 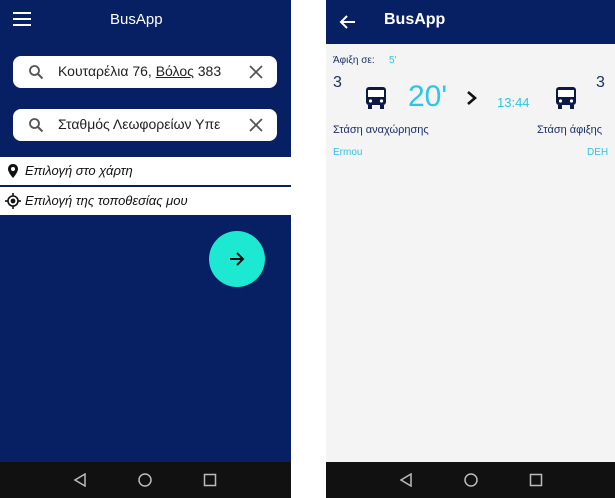 I want to click on back-arrow-icon, so click(x=348, y=22).